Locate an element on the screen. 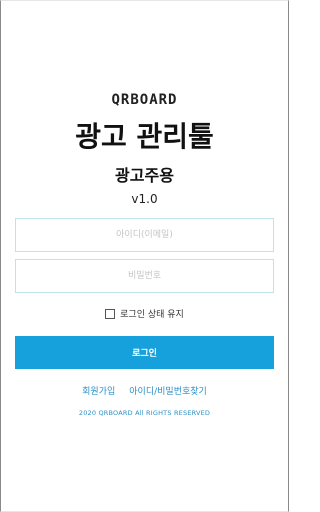 This screenshot has height=512, width=320. remember-checkbox is located at coordinates (110, 313).